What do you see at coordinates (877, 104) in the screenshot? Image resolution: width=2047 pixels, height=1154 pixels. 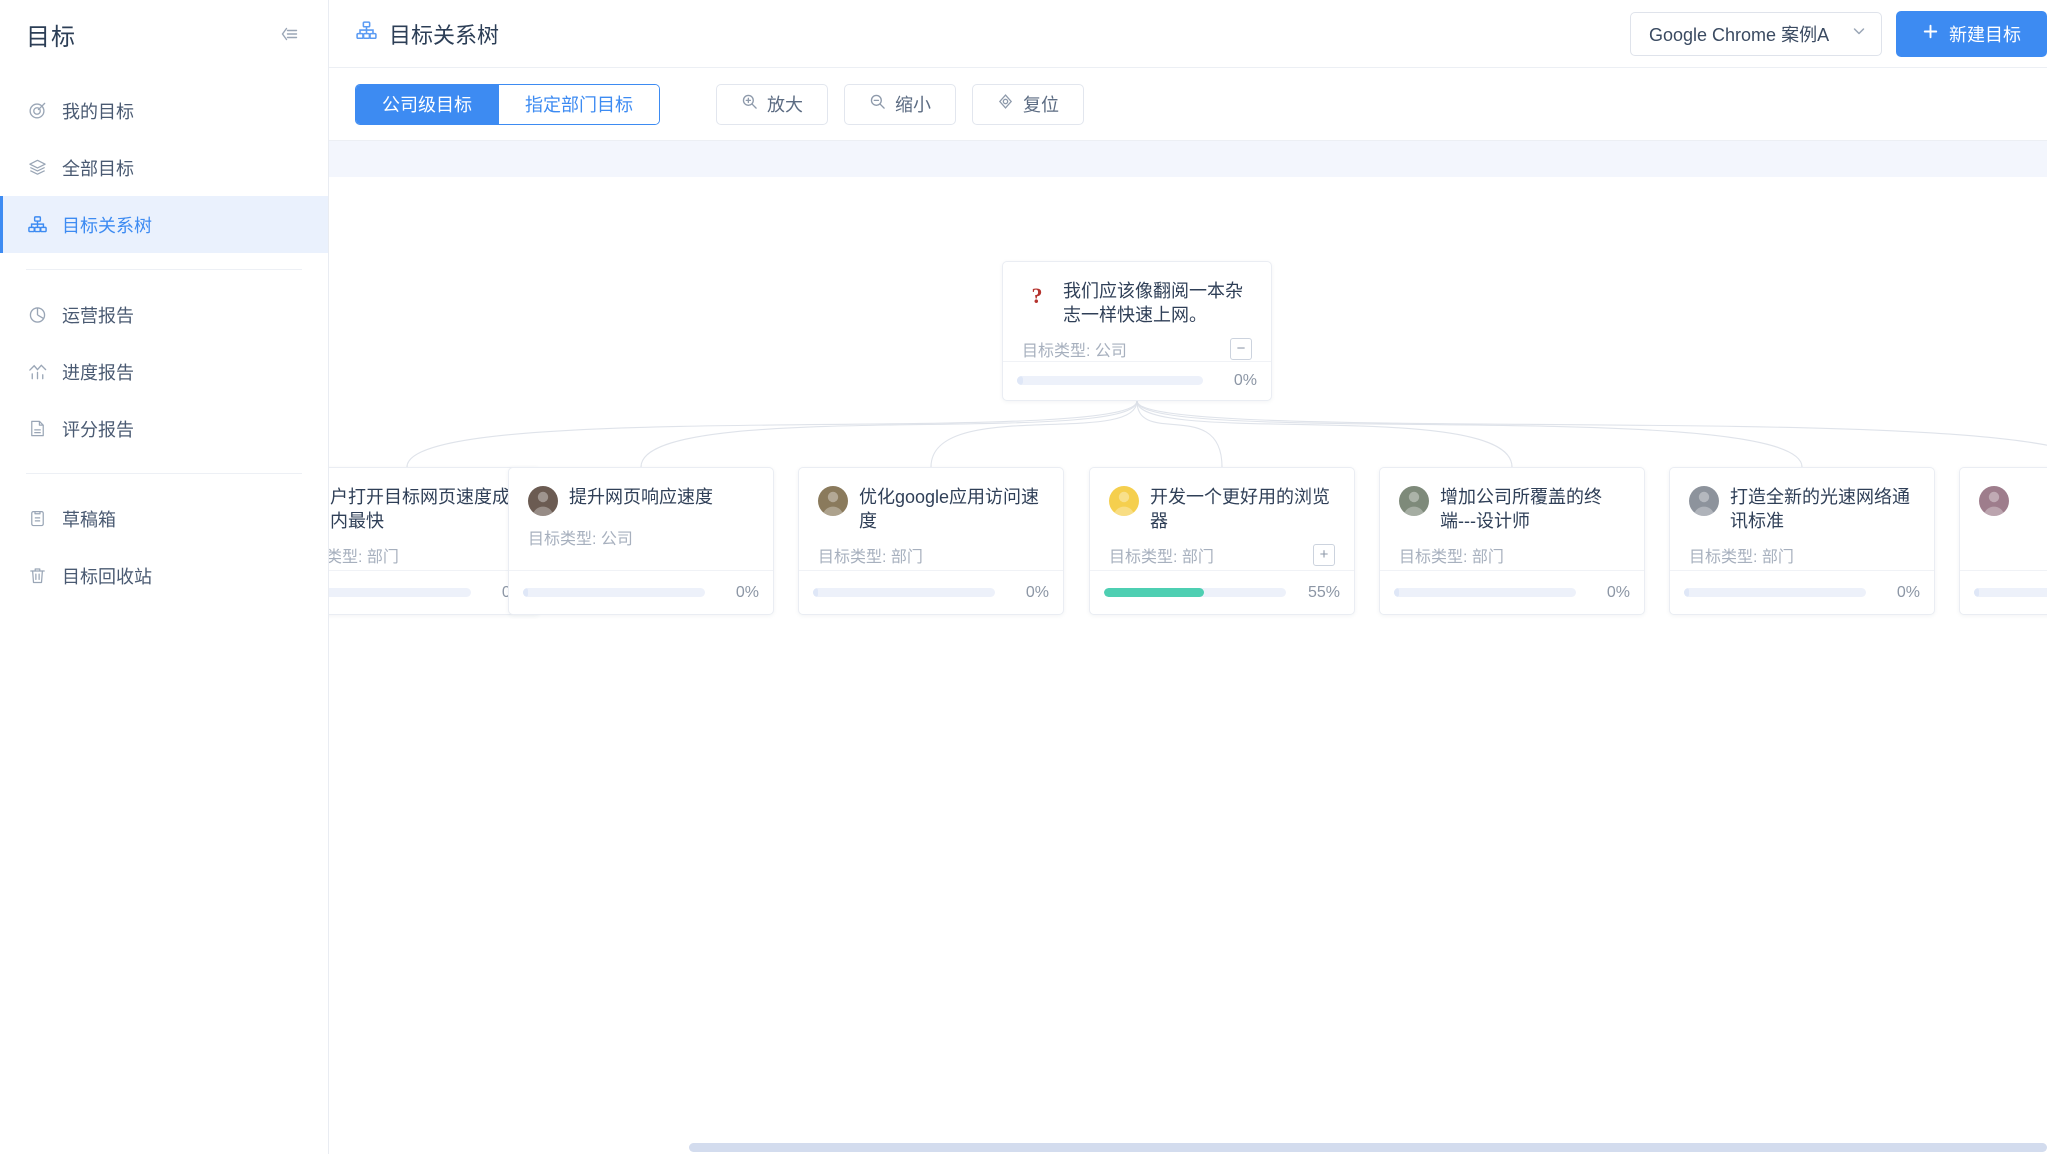 I see `zoom-out-icon` at bounding box center [877, 104].